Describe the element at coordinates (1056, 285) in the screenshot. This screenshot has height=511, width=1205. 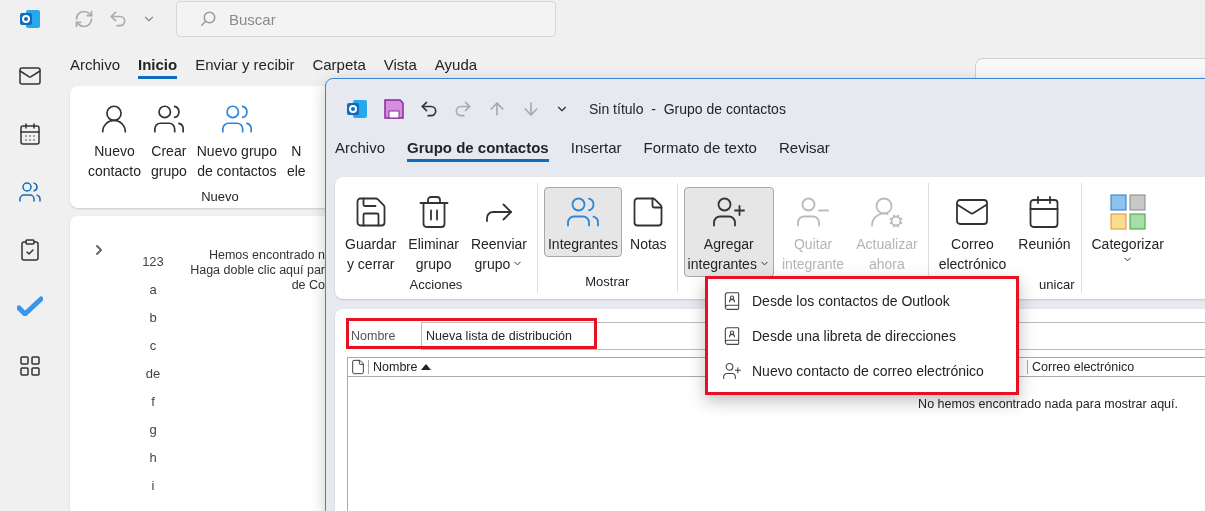
I see `group-label: unicar` at that location.